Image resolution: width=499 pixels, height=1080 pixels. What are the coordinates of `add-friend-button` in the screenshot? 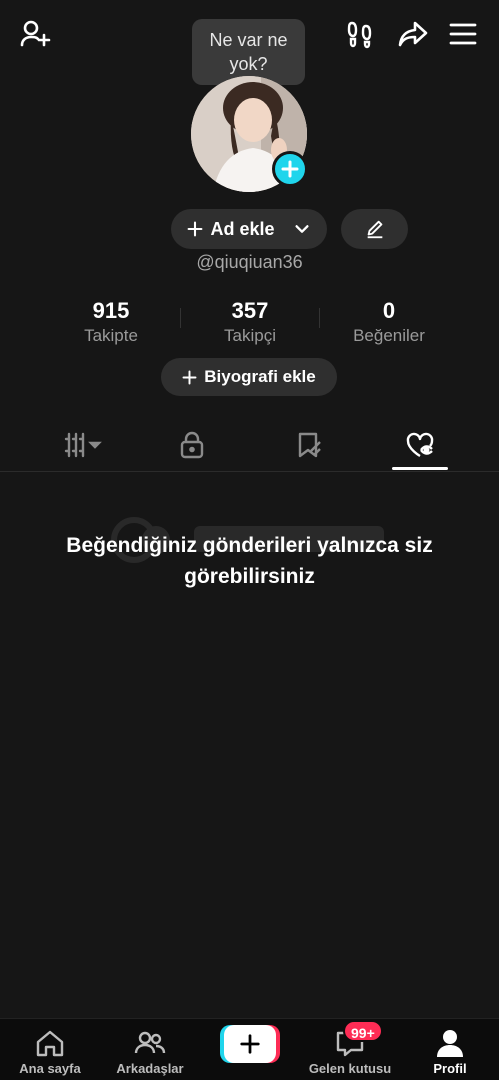 It's located at (35, 34).